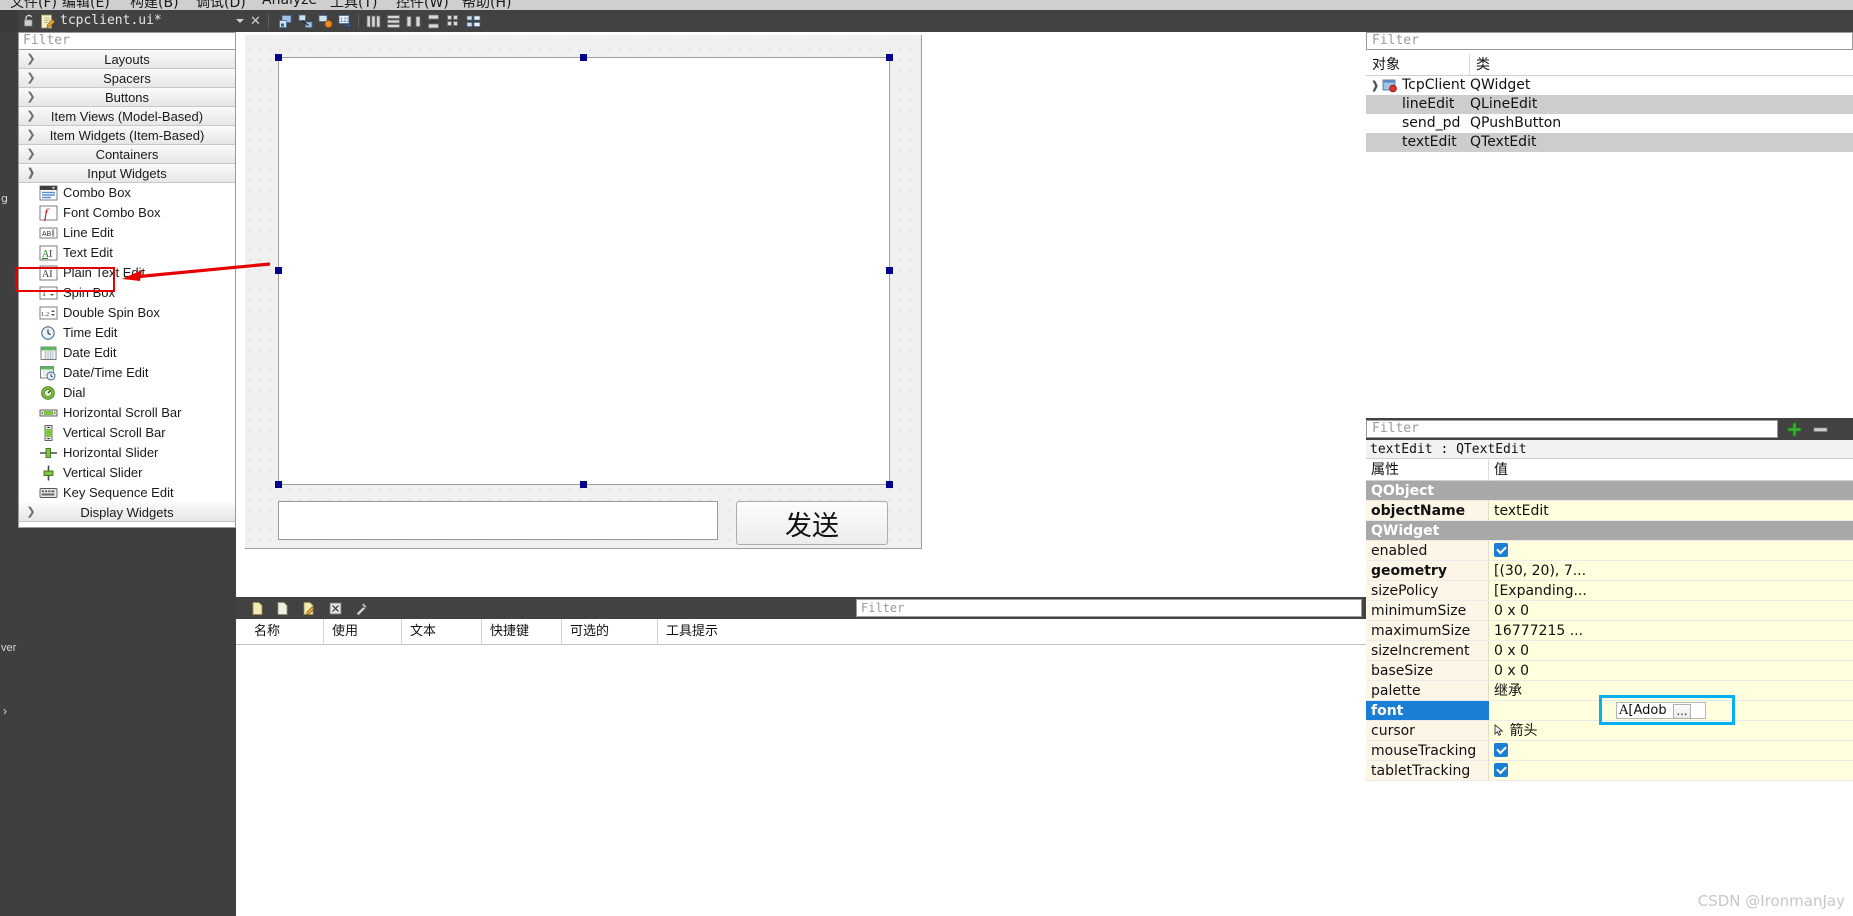  Describe the element at coordinates (29, 21) in the screenshot. I see `unlock-icon` at that location.